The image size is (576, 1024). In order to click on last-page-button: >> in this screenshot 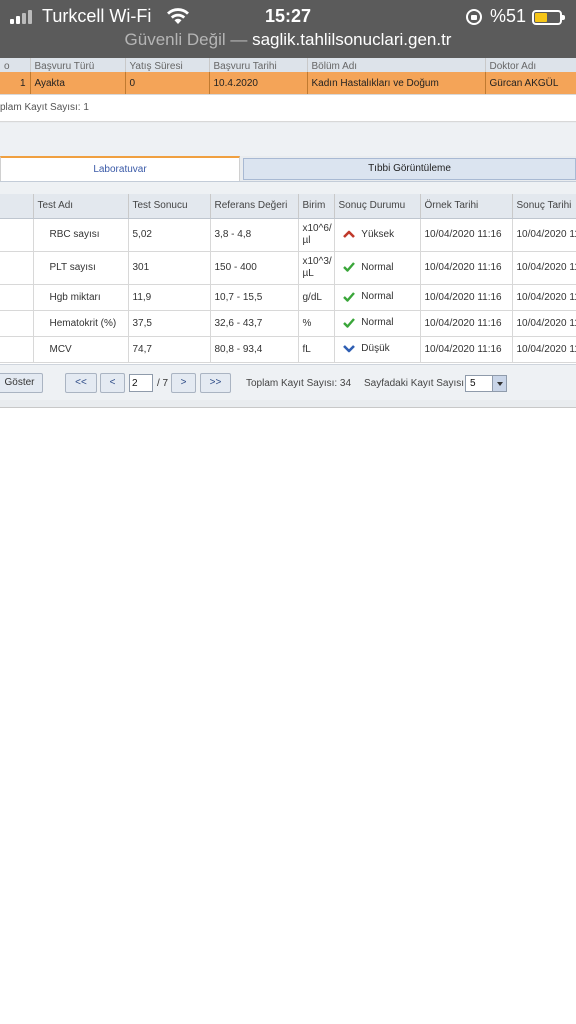, I will do `click(215, 383)`.